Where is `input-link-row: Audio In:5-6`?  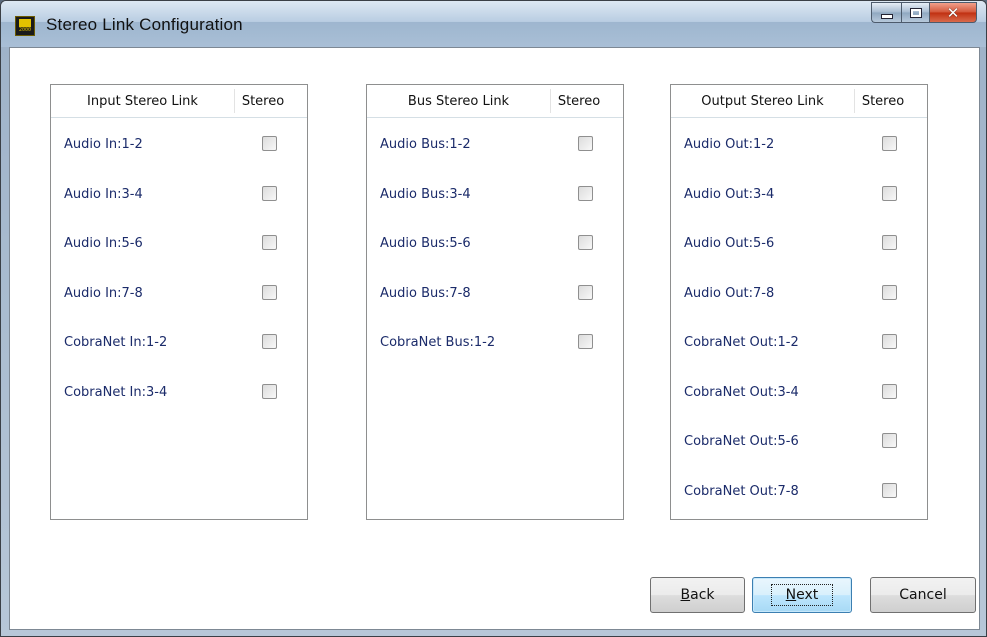 input-link-row: Audio In:5-6 is located at coordinates (179, 245).